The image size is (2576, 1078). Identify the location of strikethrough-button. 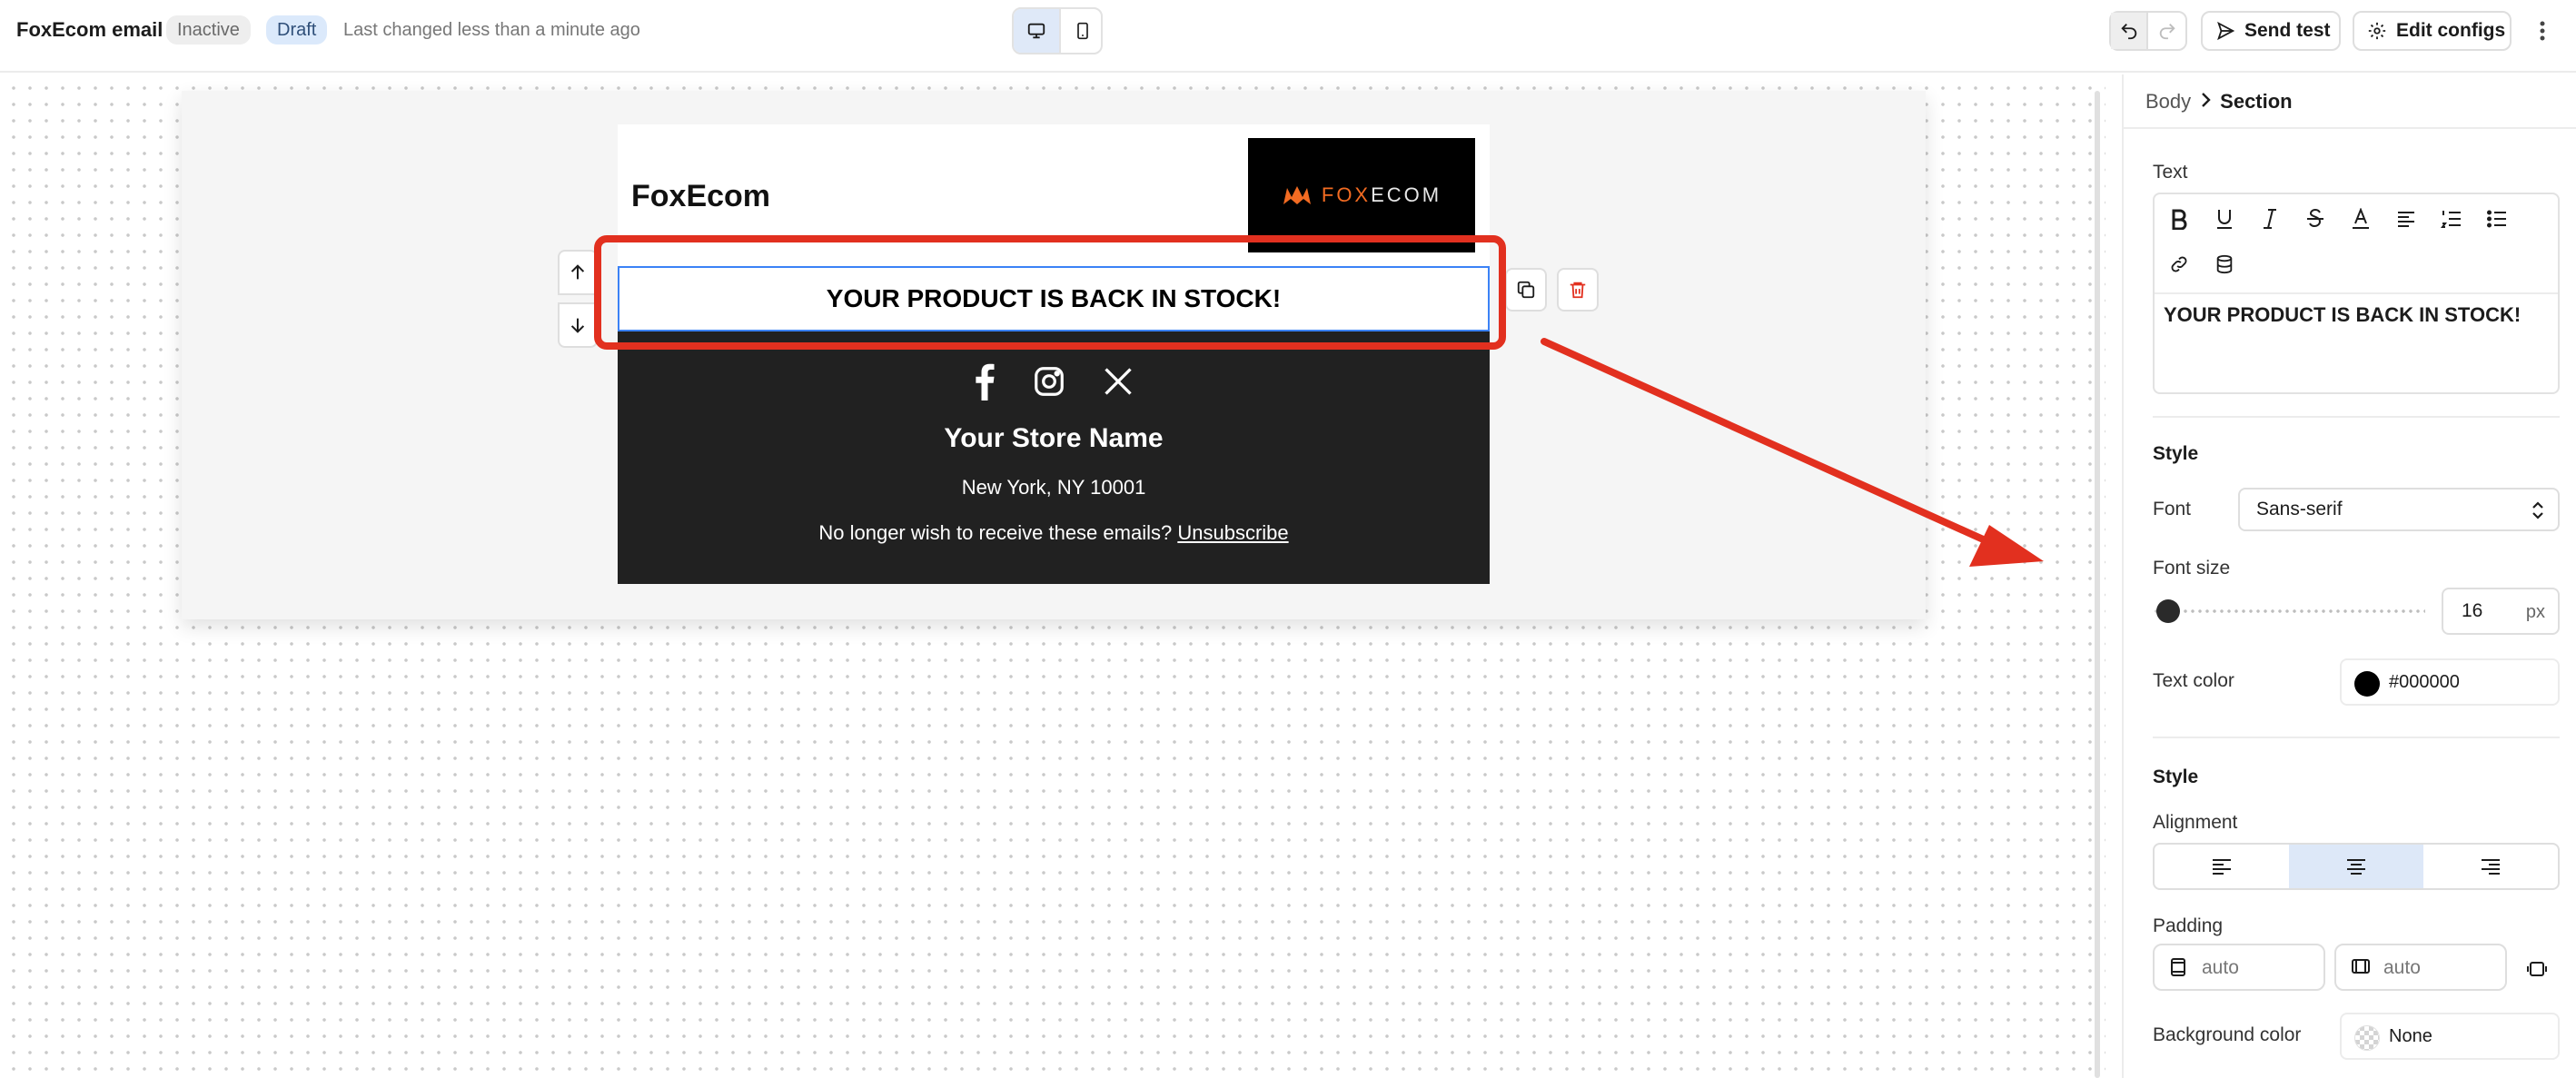
(2315, 219).